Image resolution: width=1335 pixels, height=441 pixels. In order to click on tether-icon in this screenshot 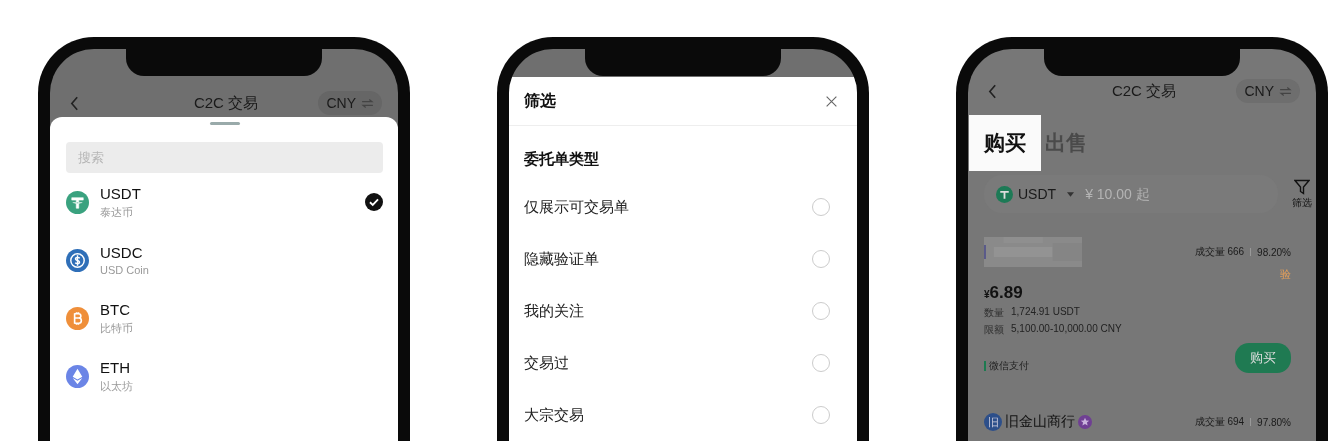, I will do `click(1004, 194)`.